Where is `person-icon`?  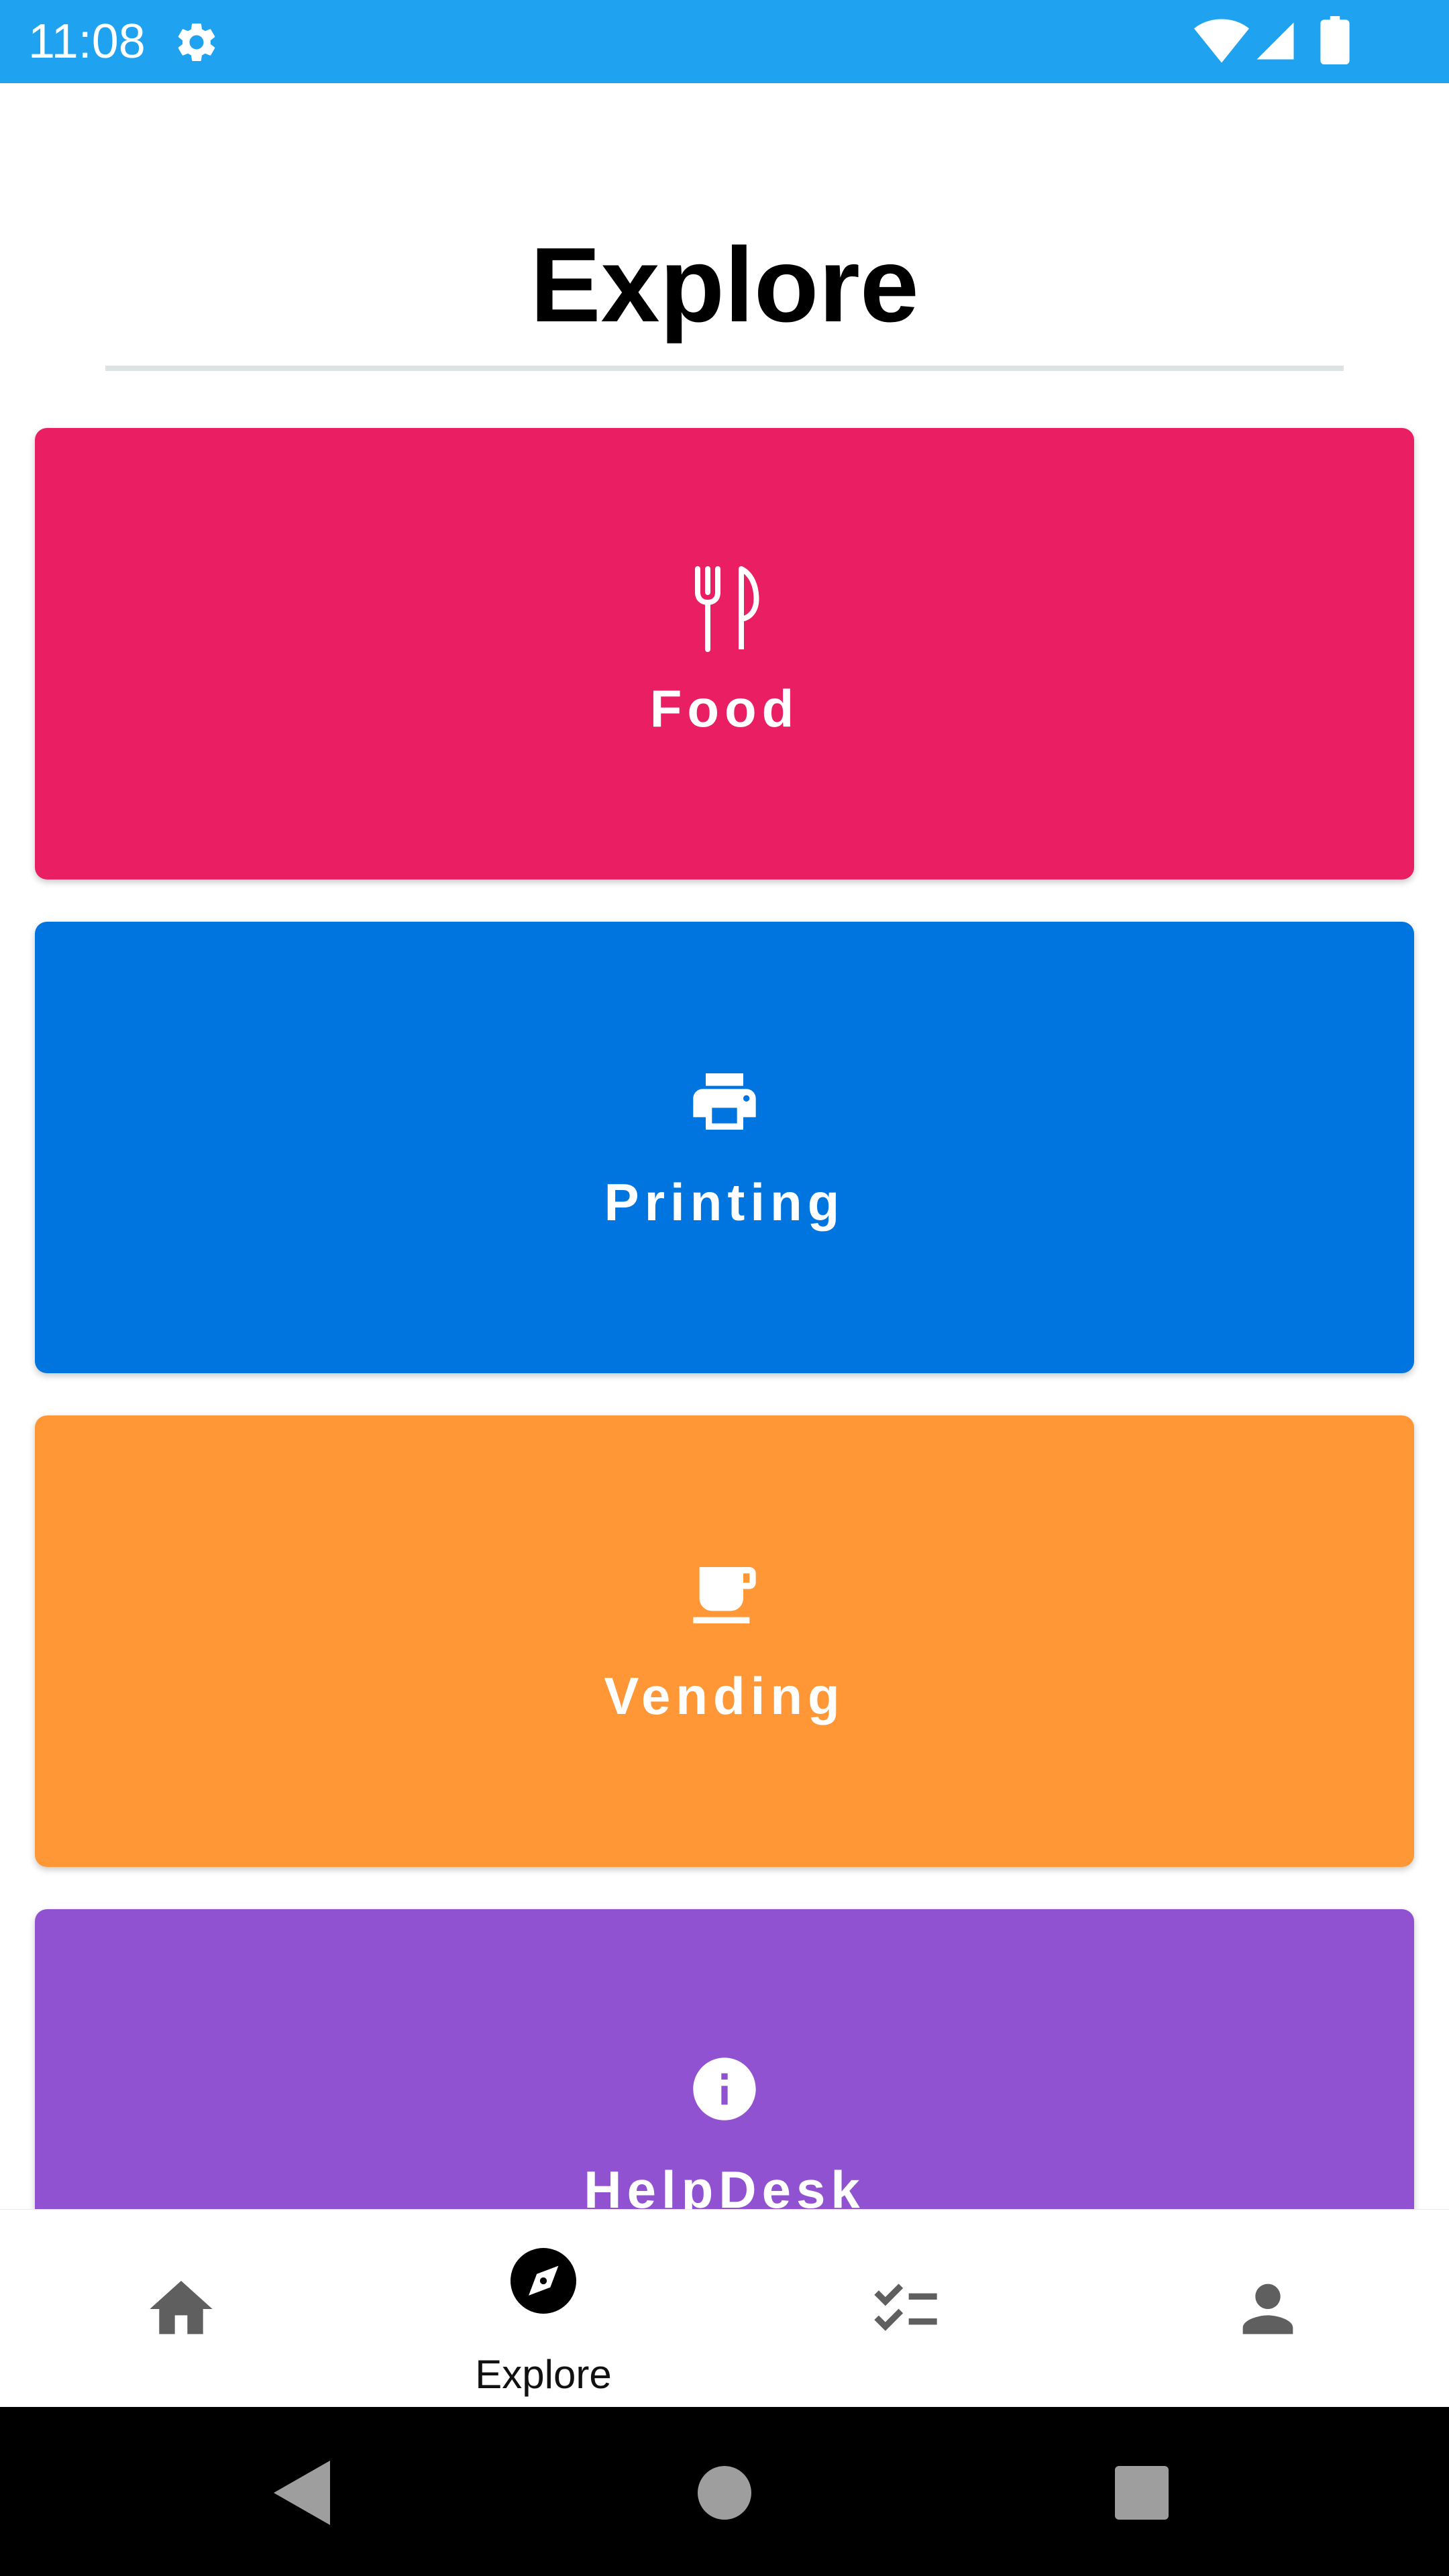
person-icon is located at coordinates (1268, 2310).